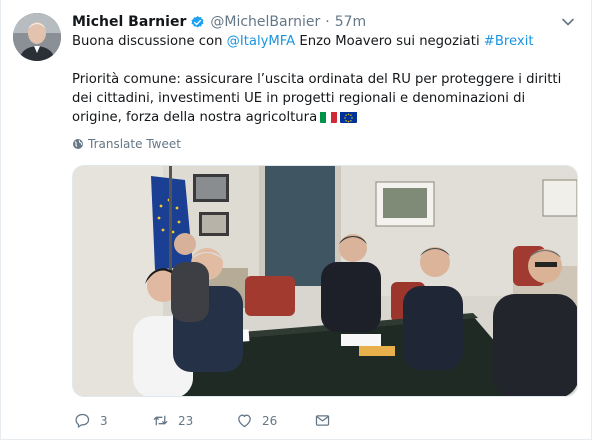  I want to click on like-count: 26, so click(270, 420).